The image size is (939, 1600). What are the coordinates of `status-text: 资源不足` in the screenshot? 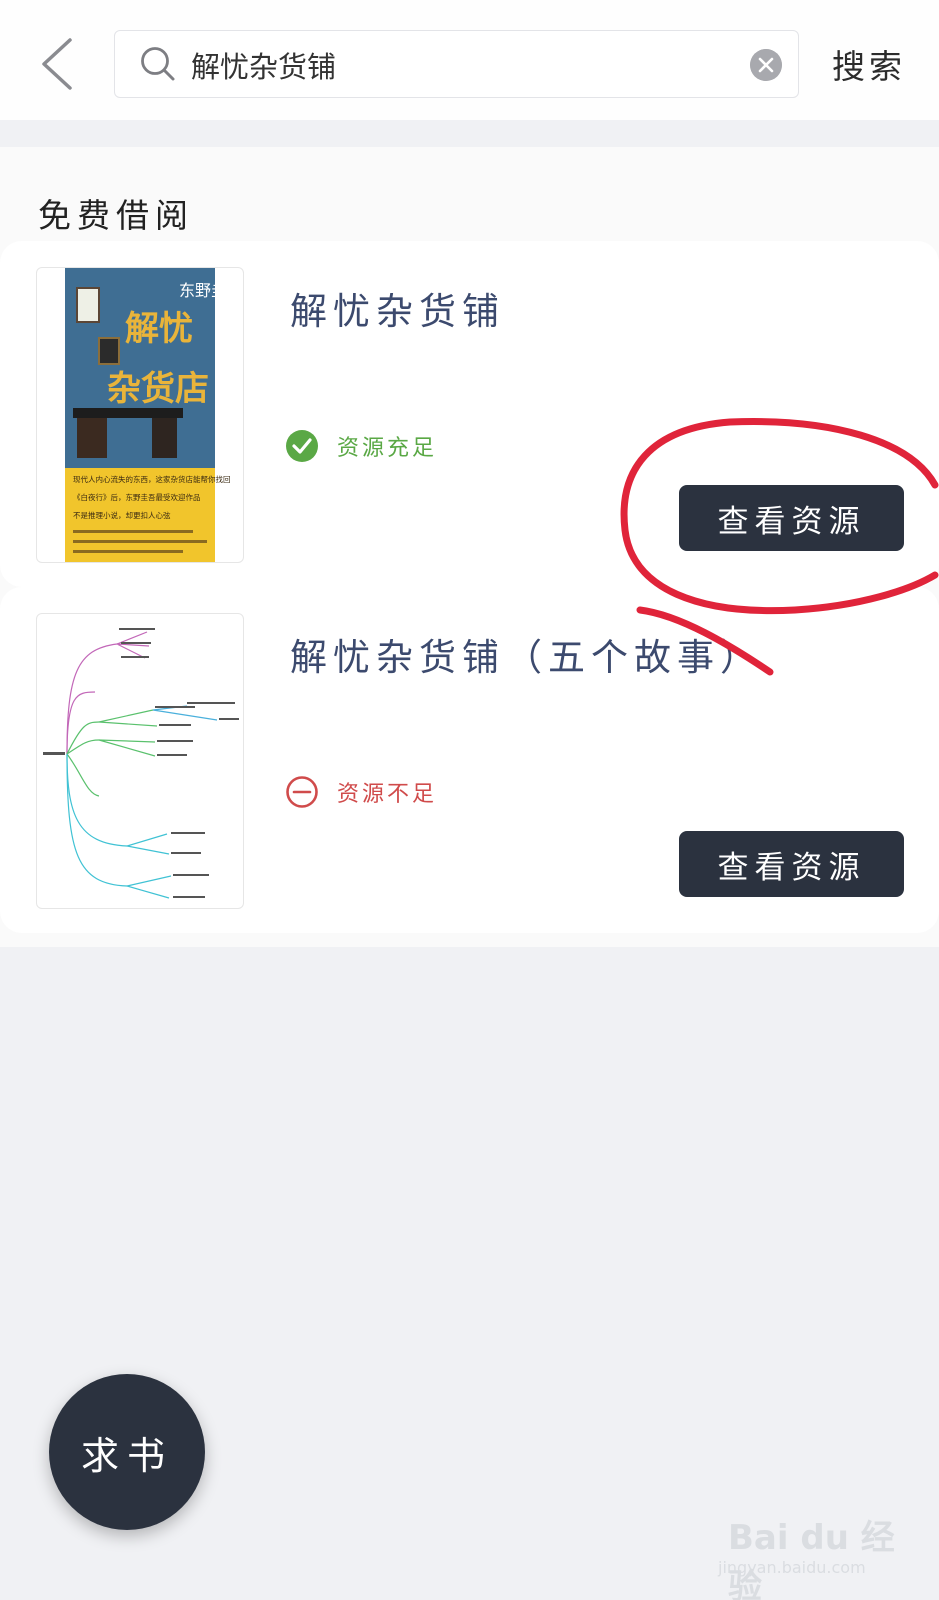 It's located at (387, 794).